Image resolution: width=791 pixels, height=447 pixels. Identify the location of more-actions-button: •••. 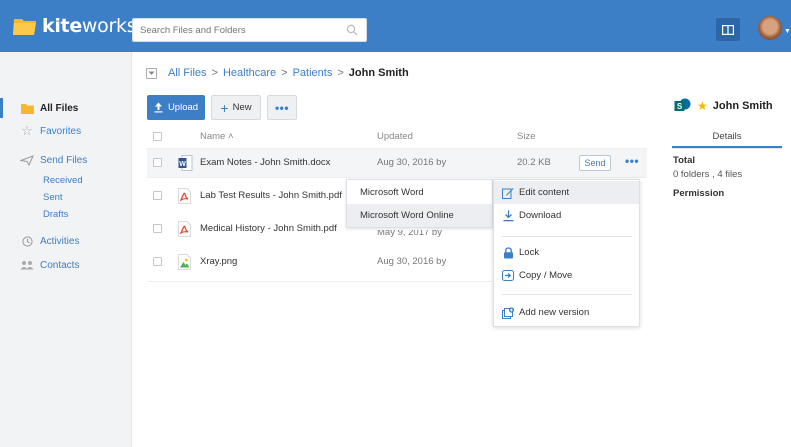
(282, 107).